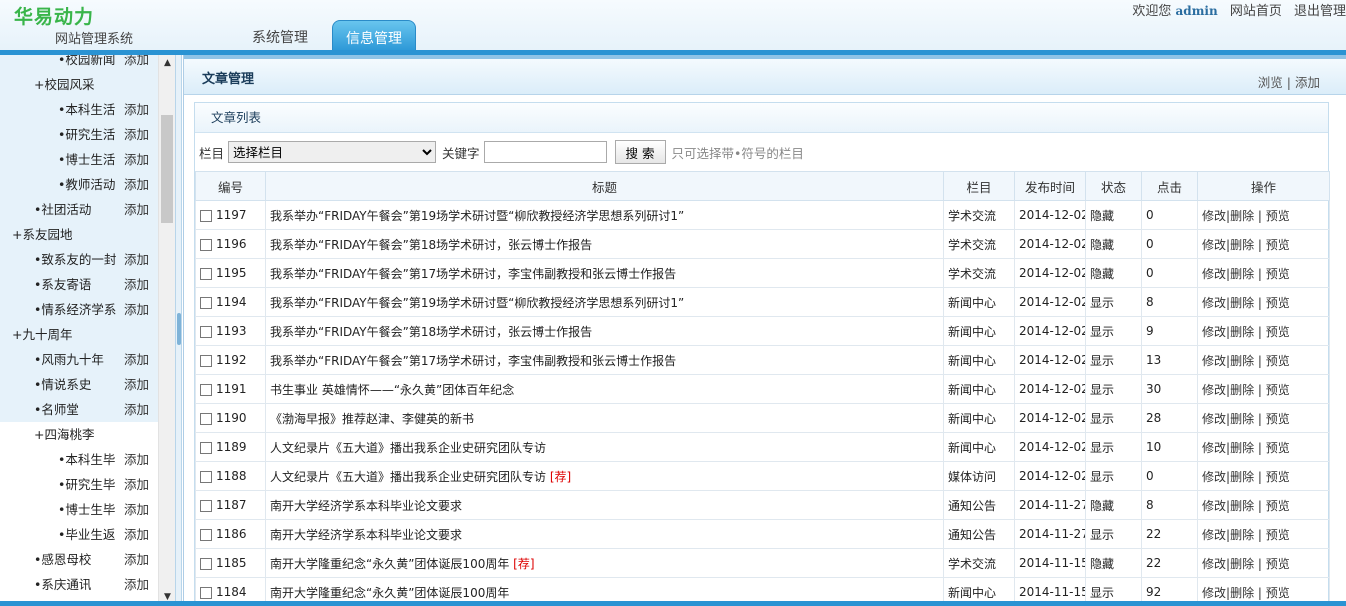 This screenshot has width=1346, height=606. What do you see at coordinates (79, 434) in the screenshot?
I see `sidebar-item: +四海桃李` at bounding box center [79, 434].